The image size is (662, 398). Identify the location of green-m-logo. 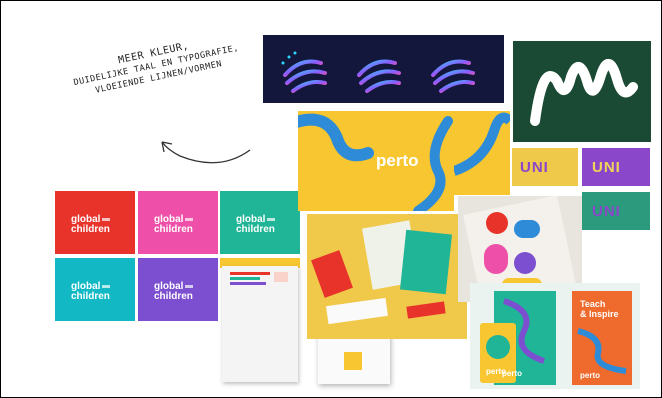
(582, 91).